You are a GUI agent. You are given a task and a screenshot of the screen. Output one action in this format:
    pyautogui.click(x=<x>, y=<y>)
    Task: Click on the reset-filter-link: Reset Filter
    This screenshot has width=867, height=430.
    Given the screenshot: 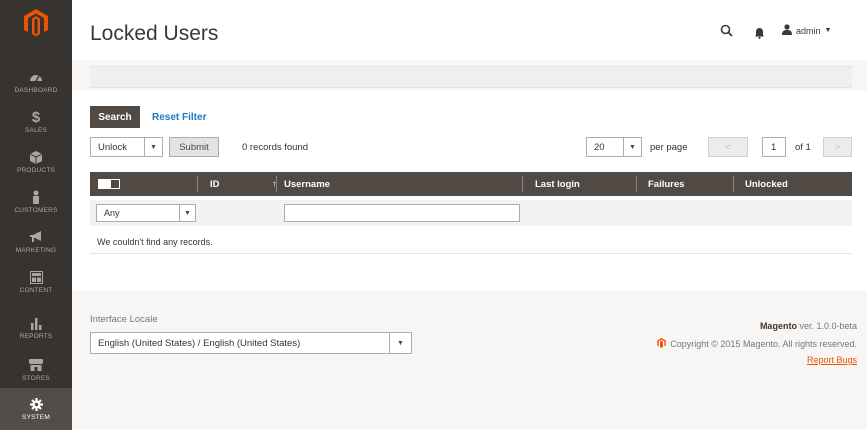 What is the action you would take?
    pyautogui.click(x=179, y=117)
    